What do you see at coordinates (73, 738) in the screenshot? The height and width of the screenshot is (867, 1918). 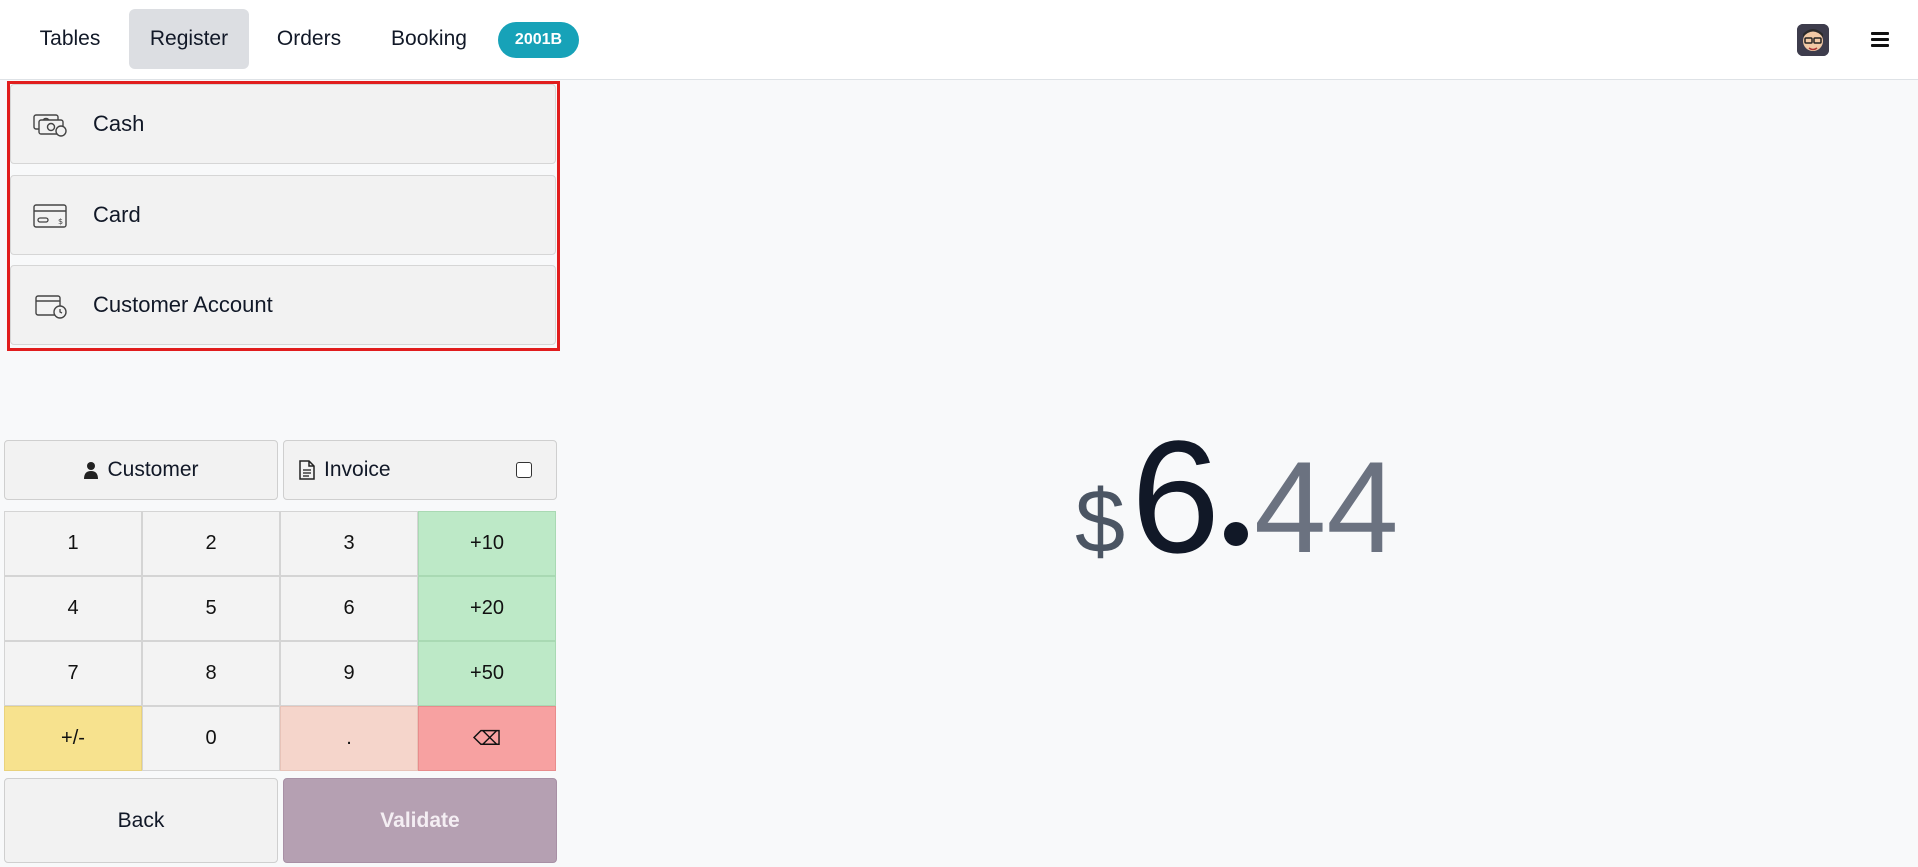 I see `numpad-key-sign: +/-` at bounding box center [73, 738].